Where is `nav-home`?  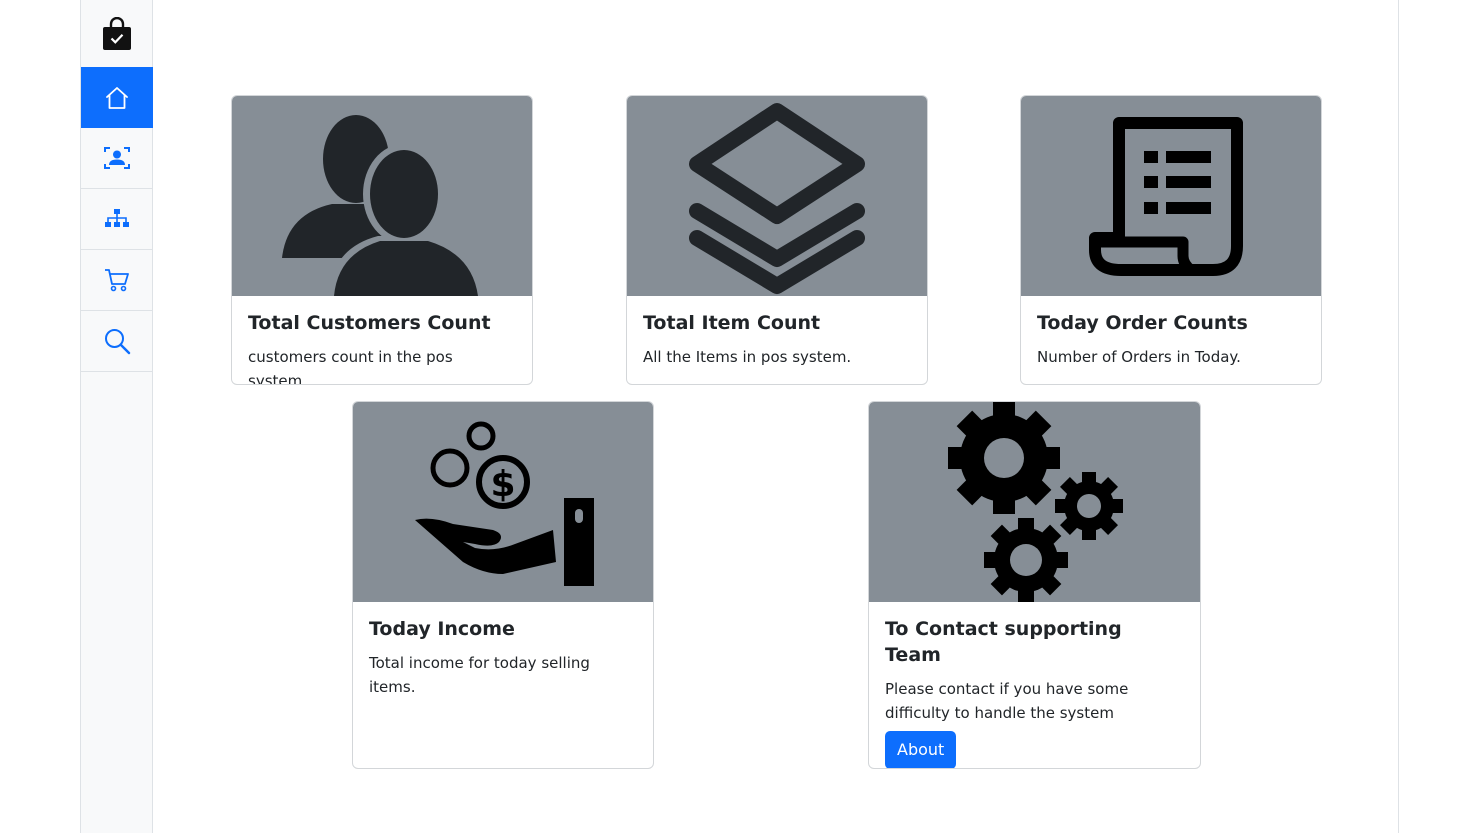 nav-home is located at coordinates (117, 97).